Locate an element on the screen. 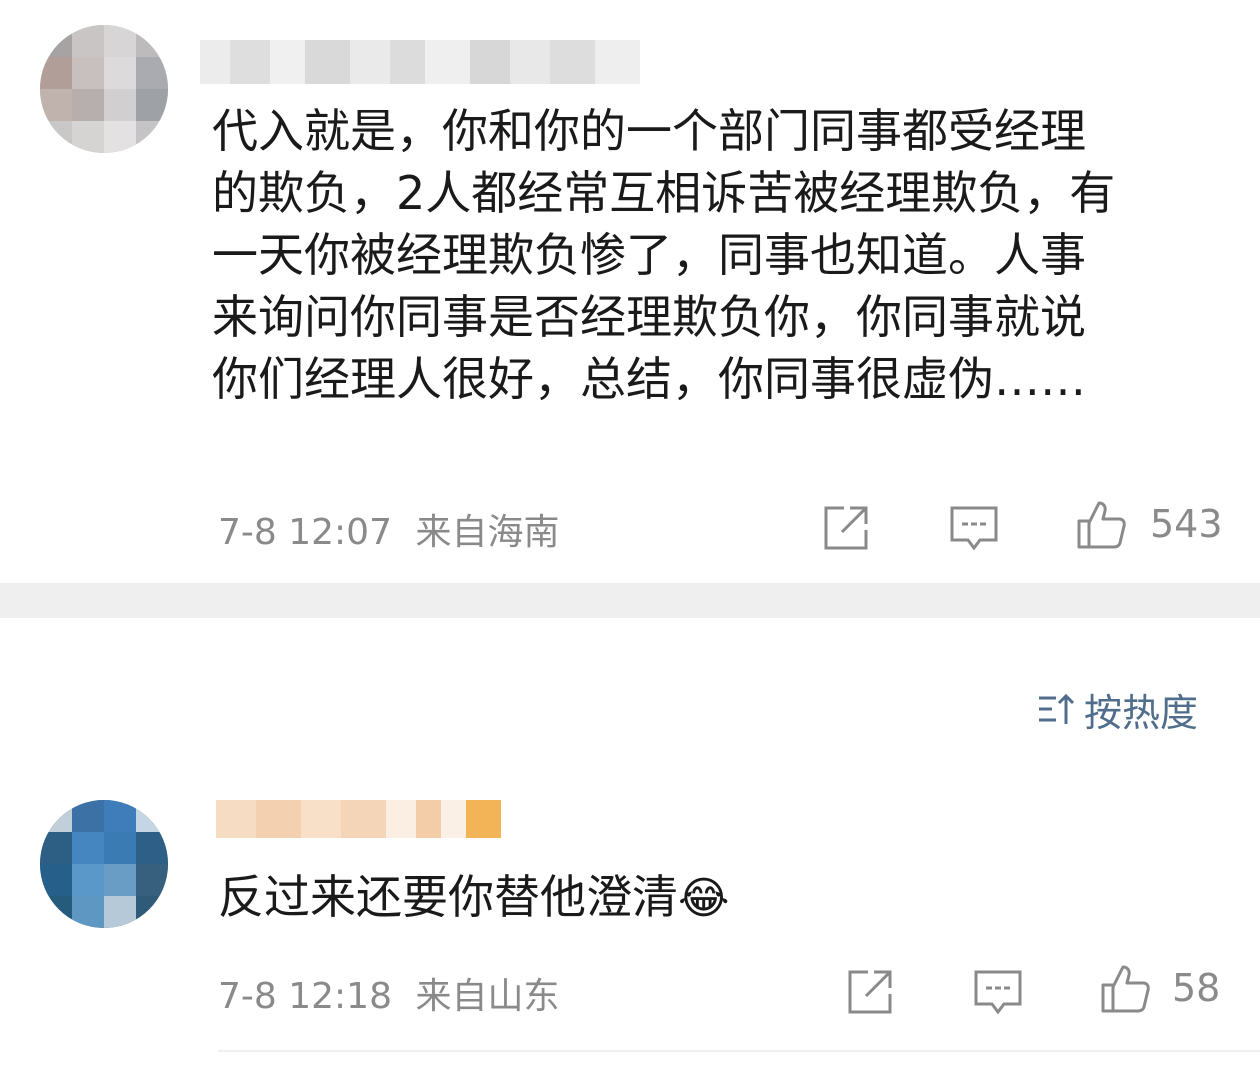  sort-button: 按热度 is located at coordinates (1117, 709).